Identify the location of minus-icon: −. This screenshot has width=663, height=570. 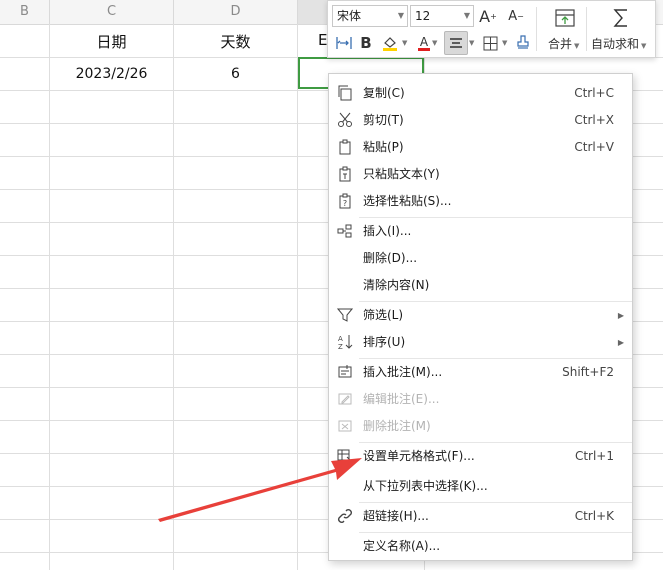
(520, 16).